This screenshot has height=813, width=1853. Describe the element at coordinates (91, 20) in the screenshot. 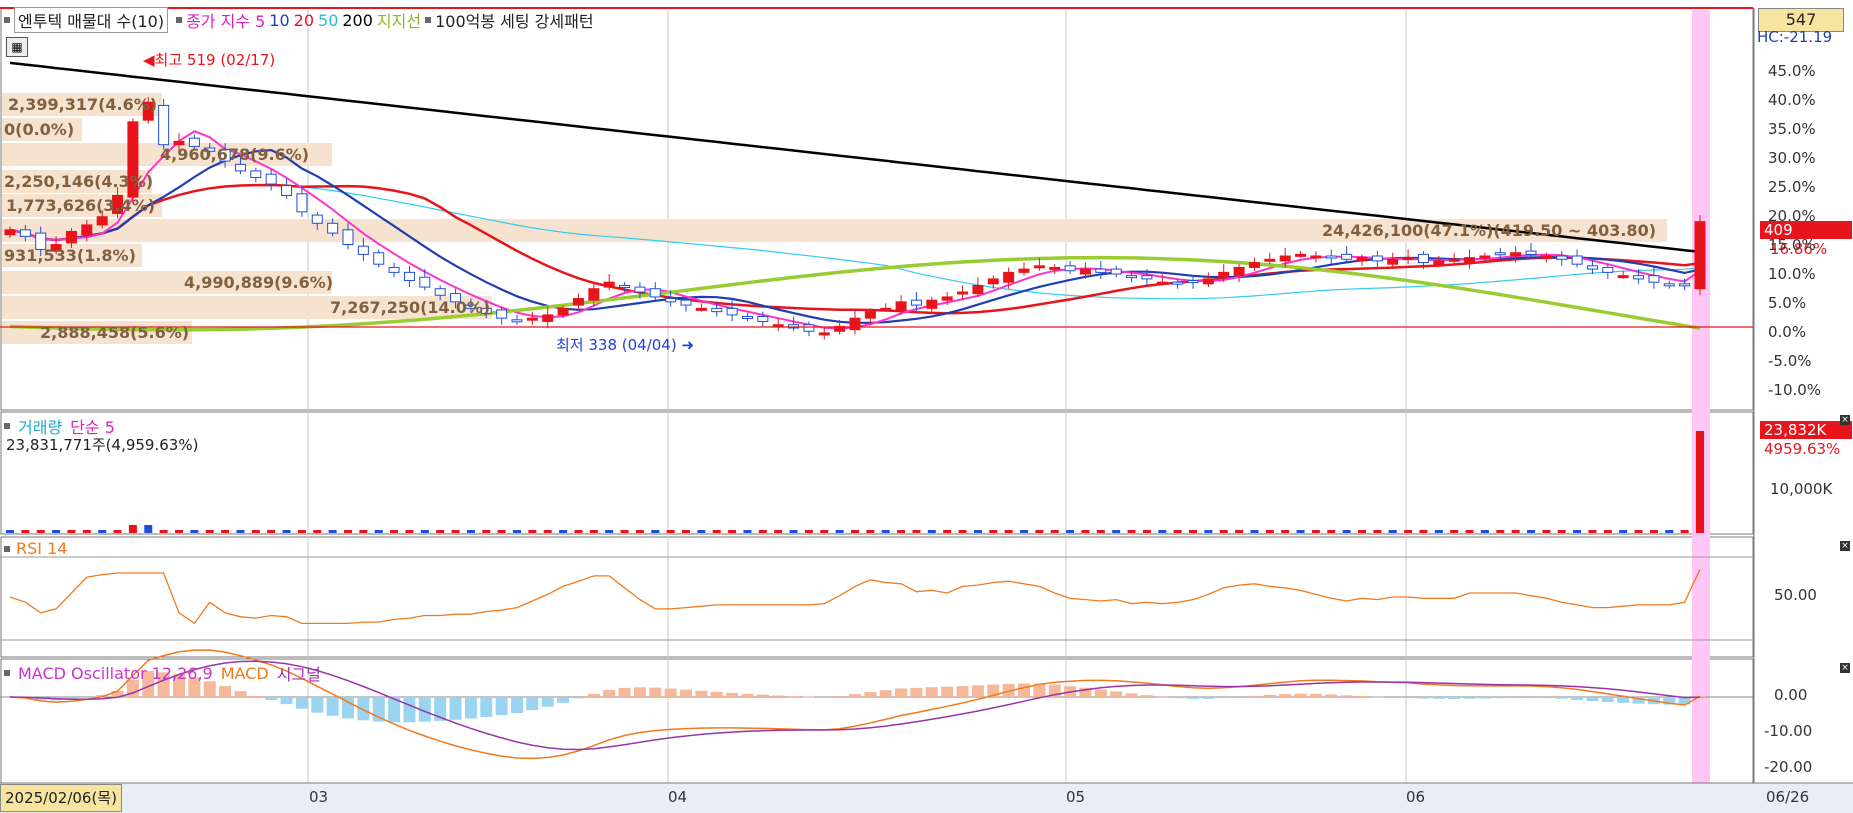

I see `stock-indicator-label: 엔투텍 매물대 수(10)` at that location.